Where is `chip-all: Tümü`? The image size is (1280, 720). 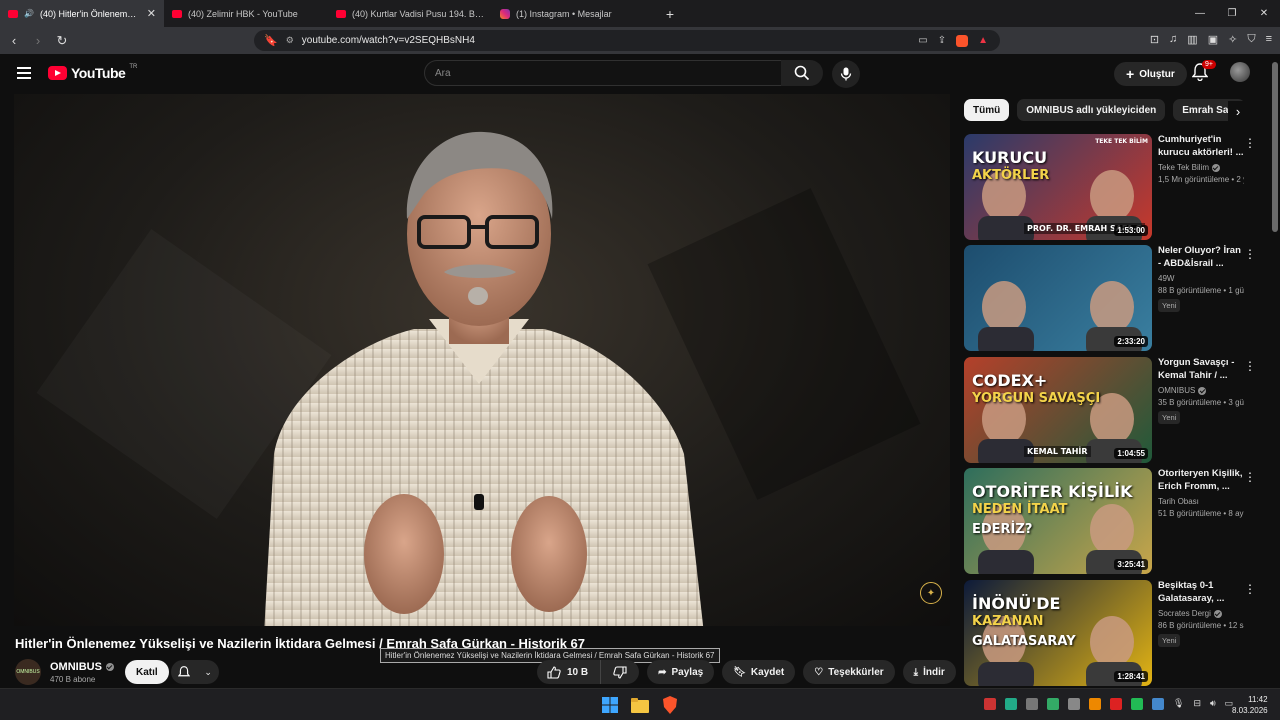 chip-all: Tümü is located at coordinates (987, 110).